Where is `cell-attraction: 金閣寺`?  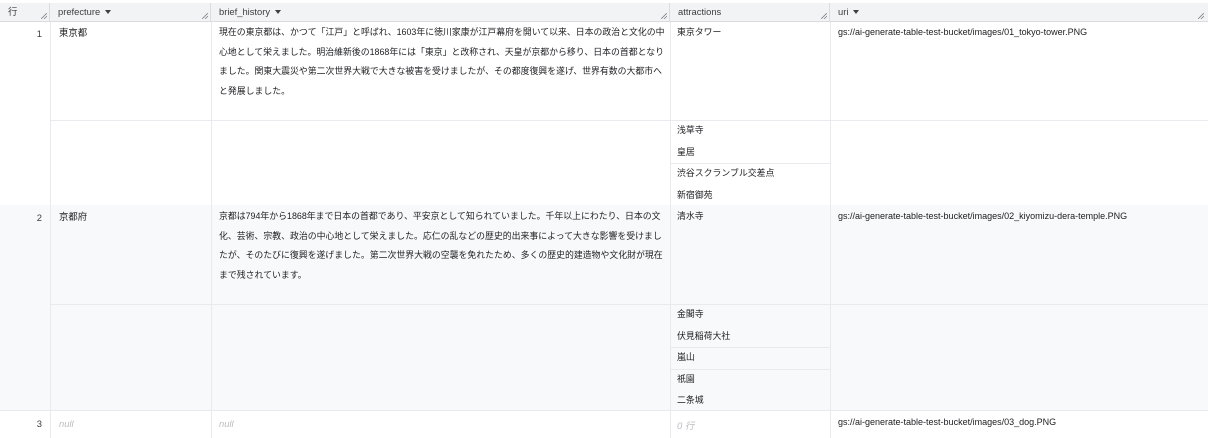 cell-attraction: 金閣寺 is located at coordinates (752, 315).